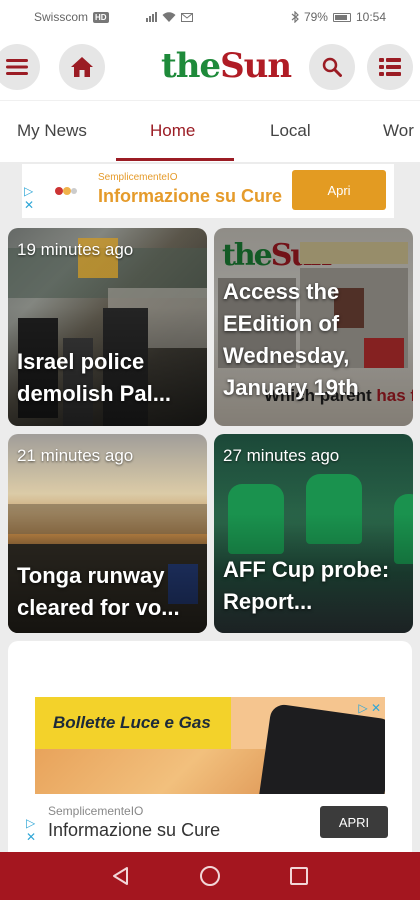  I want to click on network-badge: HD, so click(101, 17).